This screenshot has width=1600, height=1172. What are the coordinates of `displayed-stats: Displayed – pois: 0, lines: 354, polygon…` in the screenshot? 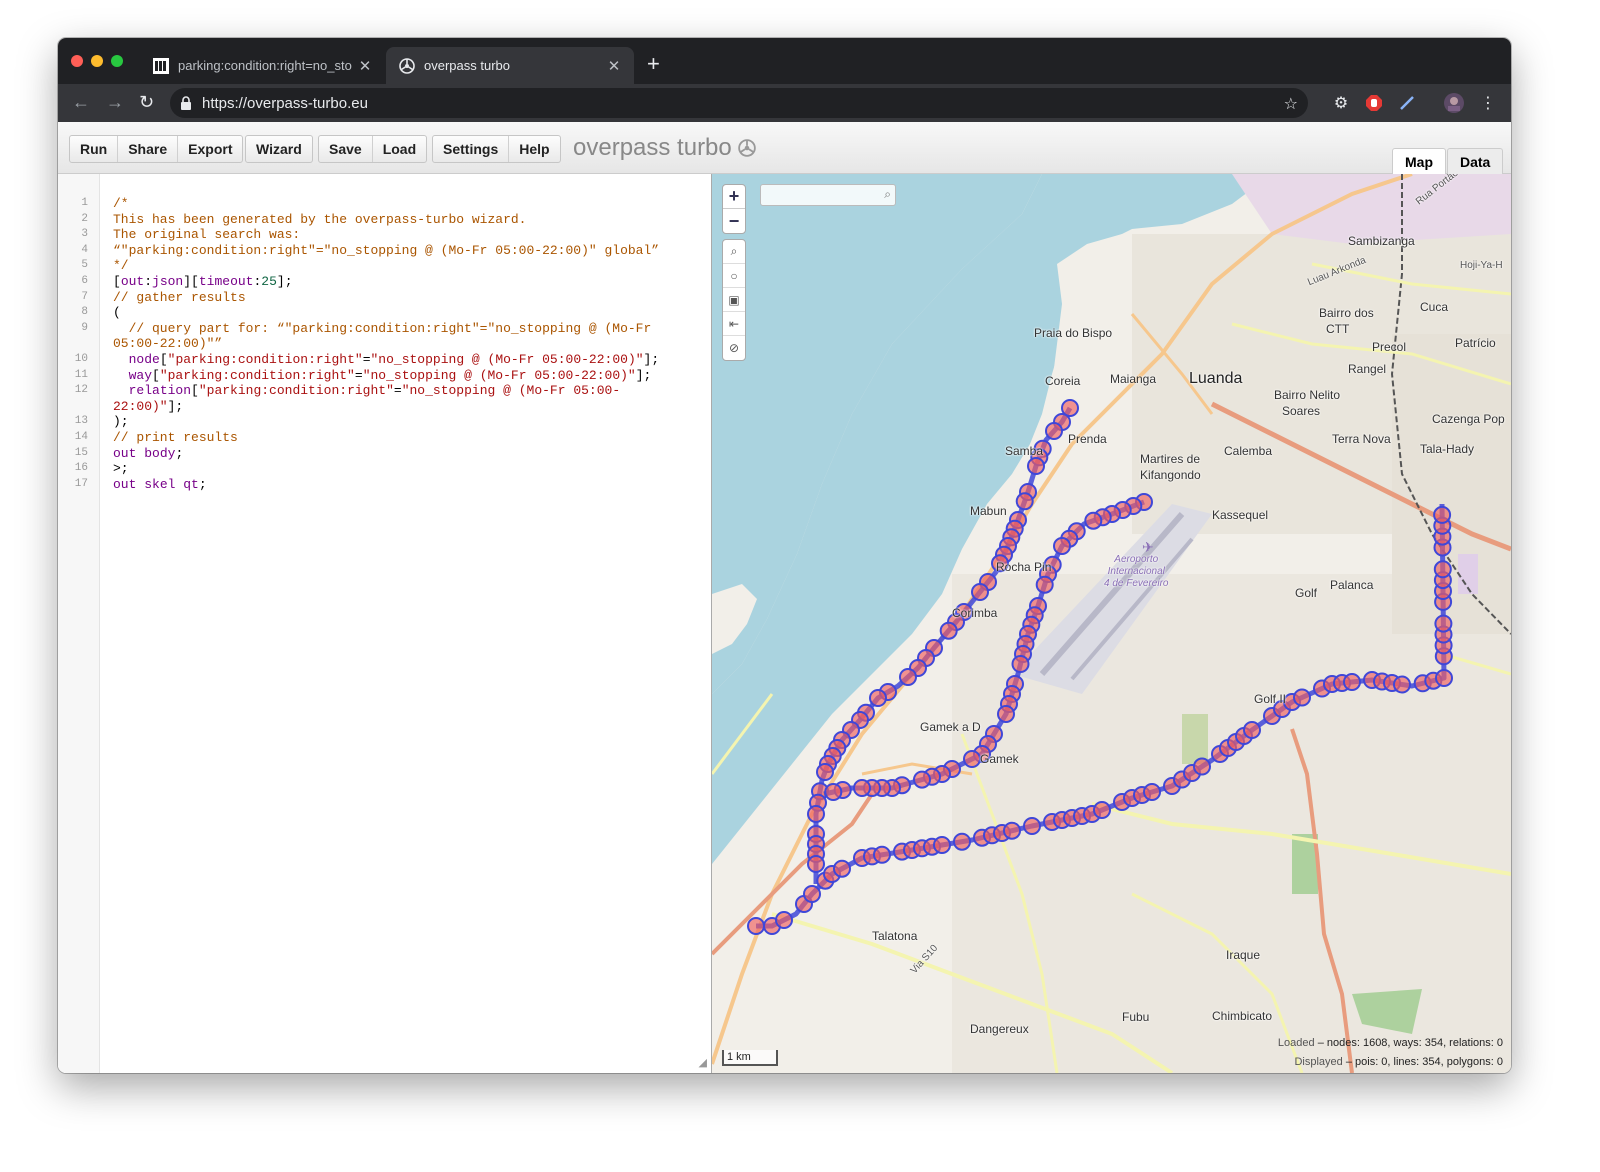 It's located at (1398, 1062).